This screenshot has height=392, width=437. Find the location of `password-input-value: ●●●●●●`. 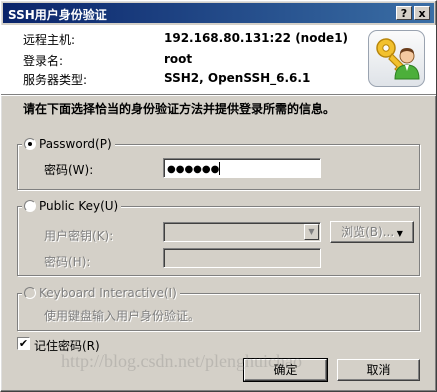

password-input-value: ●●●●●● is located at coordinates (193, 169).